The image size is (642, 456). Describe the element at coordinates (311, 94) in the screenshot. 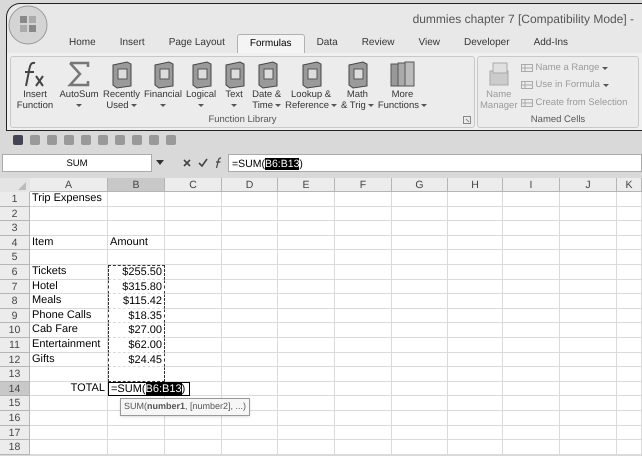

I see `button-label: Lookup &` at that location.